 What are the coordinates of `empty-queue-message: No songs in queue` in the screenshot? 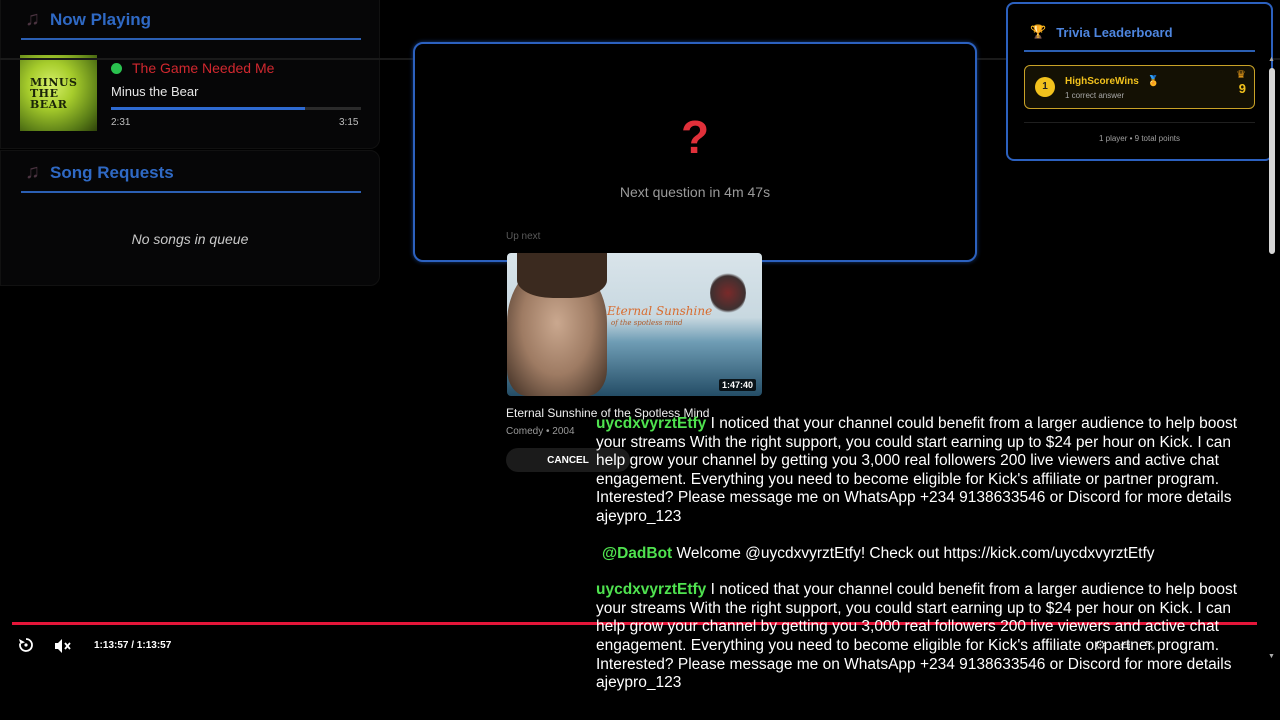 It's located at (190, 239).